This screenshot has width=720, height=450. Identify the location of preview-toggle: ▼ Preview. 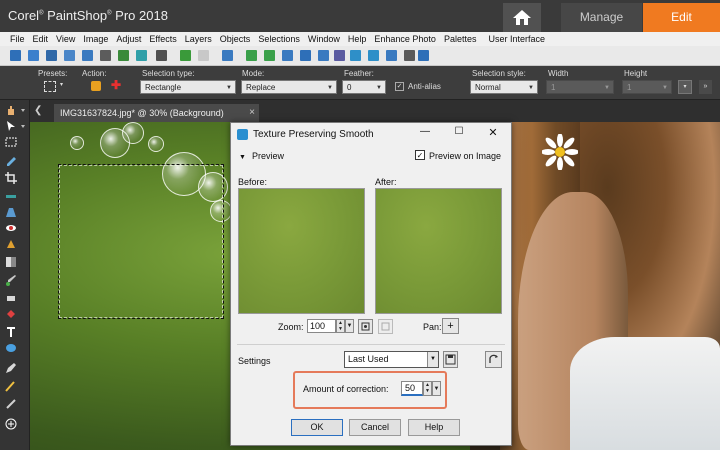
(261, 156).